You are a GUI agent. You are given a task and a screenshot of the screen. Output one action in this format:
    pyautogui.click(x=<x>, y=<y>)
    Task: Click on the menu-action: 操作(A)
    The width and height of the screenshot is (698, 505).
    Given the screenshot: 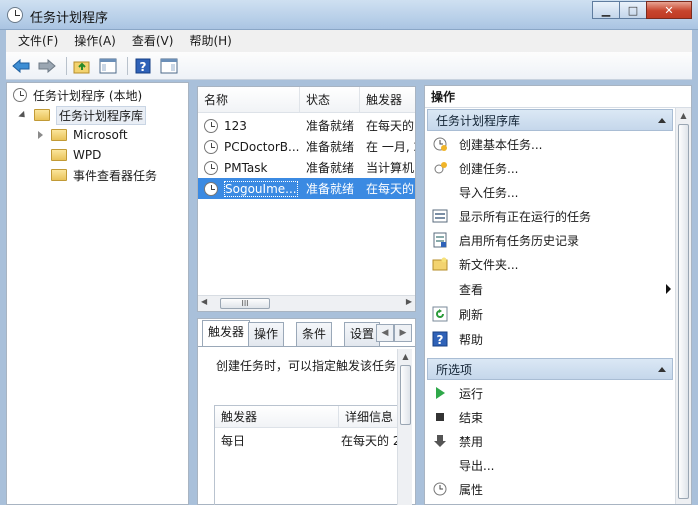 What is the action you would take?
    pyautogui.click(x=95, y=41)
    